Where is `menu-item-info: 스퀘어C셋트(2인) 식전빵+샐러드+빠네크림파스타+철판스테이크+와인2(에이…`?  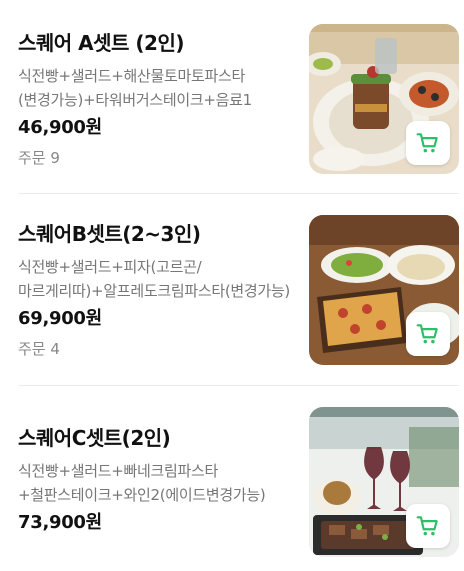 menu-item-info: 스퀘어C셋트(2인) 식전빵+샐러드+빠네크림파스타+철판스테이크+와인2(에이… is located at coordinates (155, 480).